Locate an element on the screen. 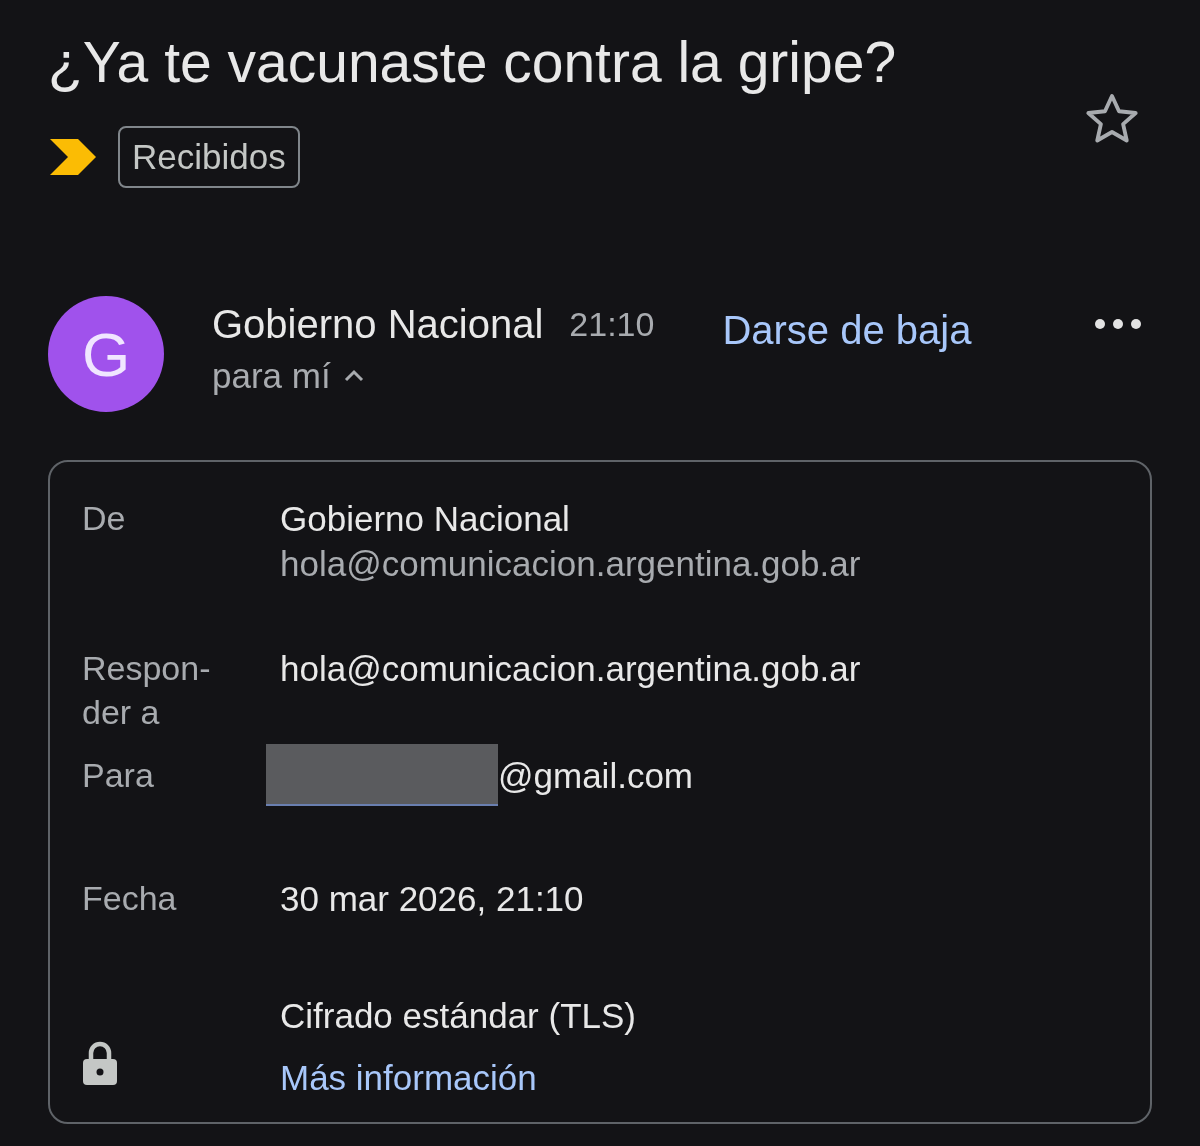 This screenshot has height=1146, width=1200. lock-icon is located at coordinates (100, 1063).